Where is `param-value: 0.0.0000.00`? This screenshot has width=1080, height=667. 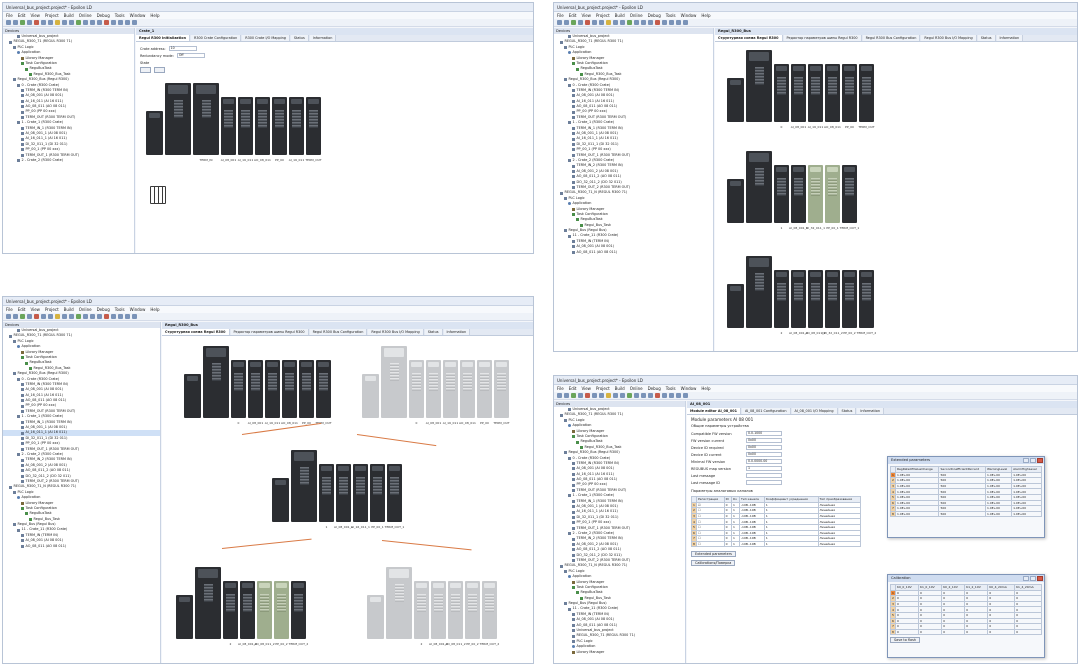
param-value: 0.0.0000.00 is located at coordinates (764, 461).